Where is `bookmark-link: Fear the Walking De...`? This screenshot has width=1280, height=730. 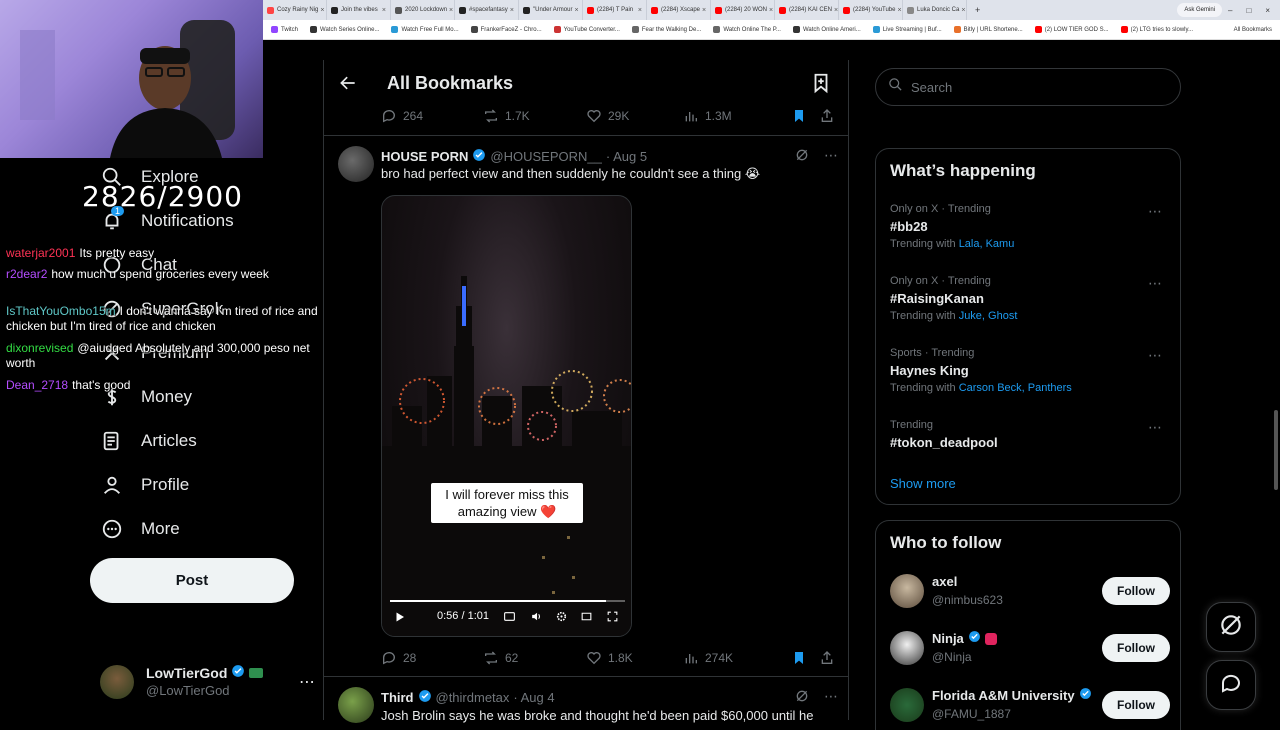 bookmark-link: Fear the Walking De... is located at coordinates (666, 29).